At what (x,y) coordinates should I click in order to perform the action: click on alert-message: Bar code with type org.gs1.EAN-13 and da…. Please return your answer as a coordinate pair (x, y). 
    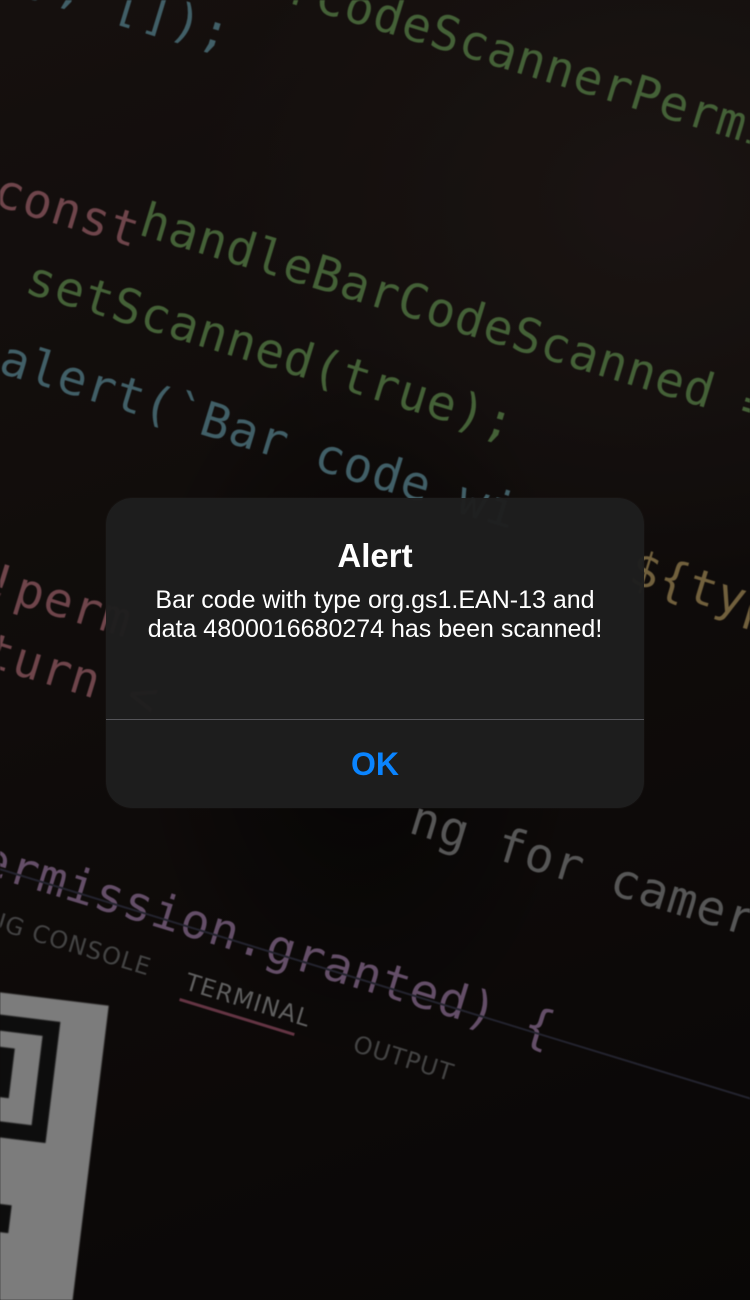
    Looking at the image, I should click on (375, 614).